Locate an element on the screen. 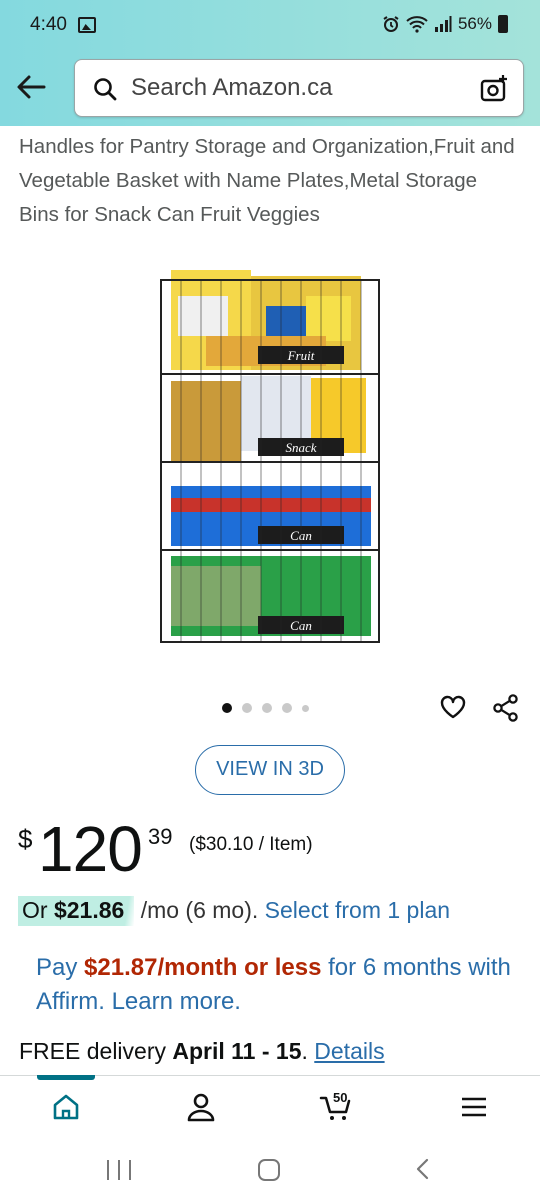  system-back-icon is located at coordinates (423, 1169).